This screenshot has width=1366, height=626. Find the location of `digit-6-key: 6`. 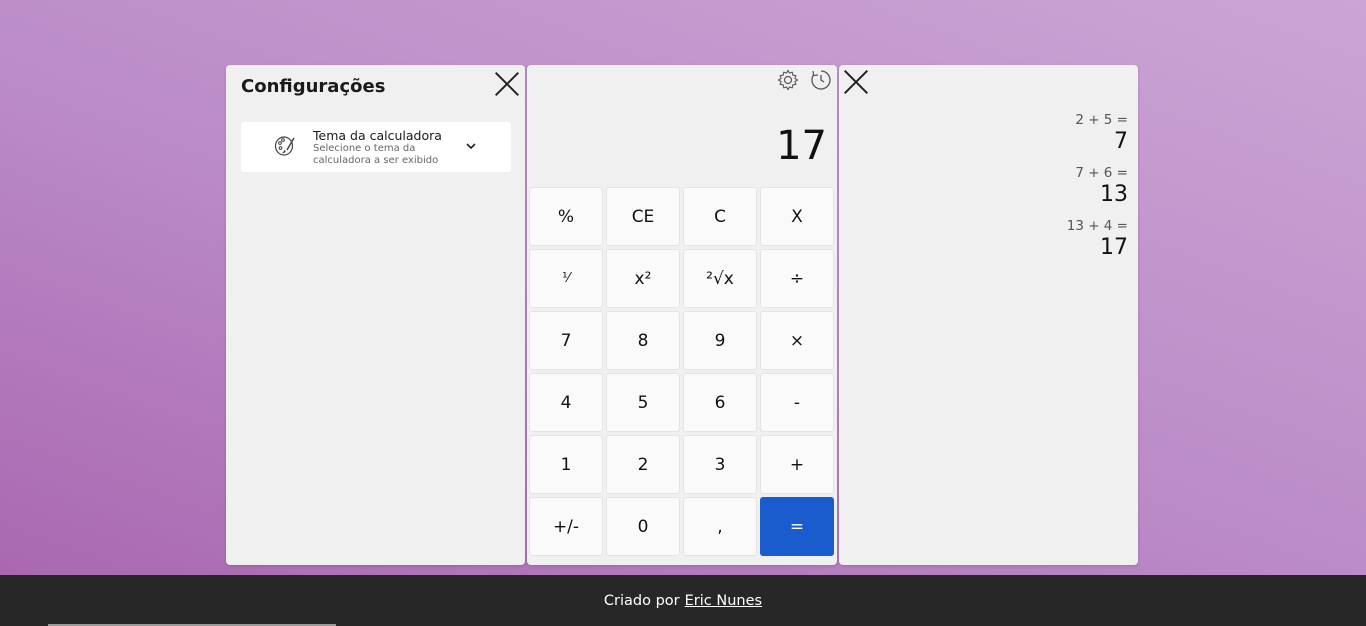

digit-6-key: 6 is located at coordinates (720, 402).